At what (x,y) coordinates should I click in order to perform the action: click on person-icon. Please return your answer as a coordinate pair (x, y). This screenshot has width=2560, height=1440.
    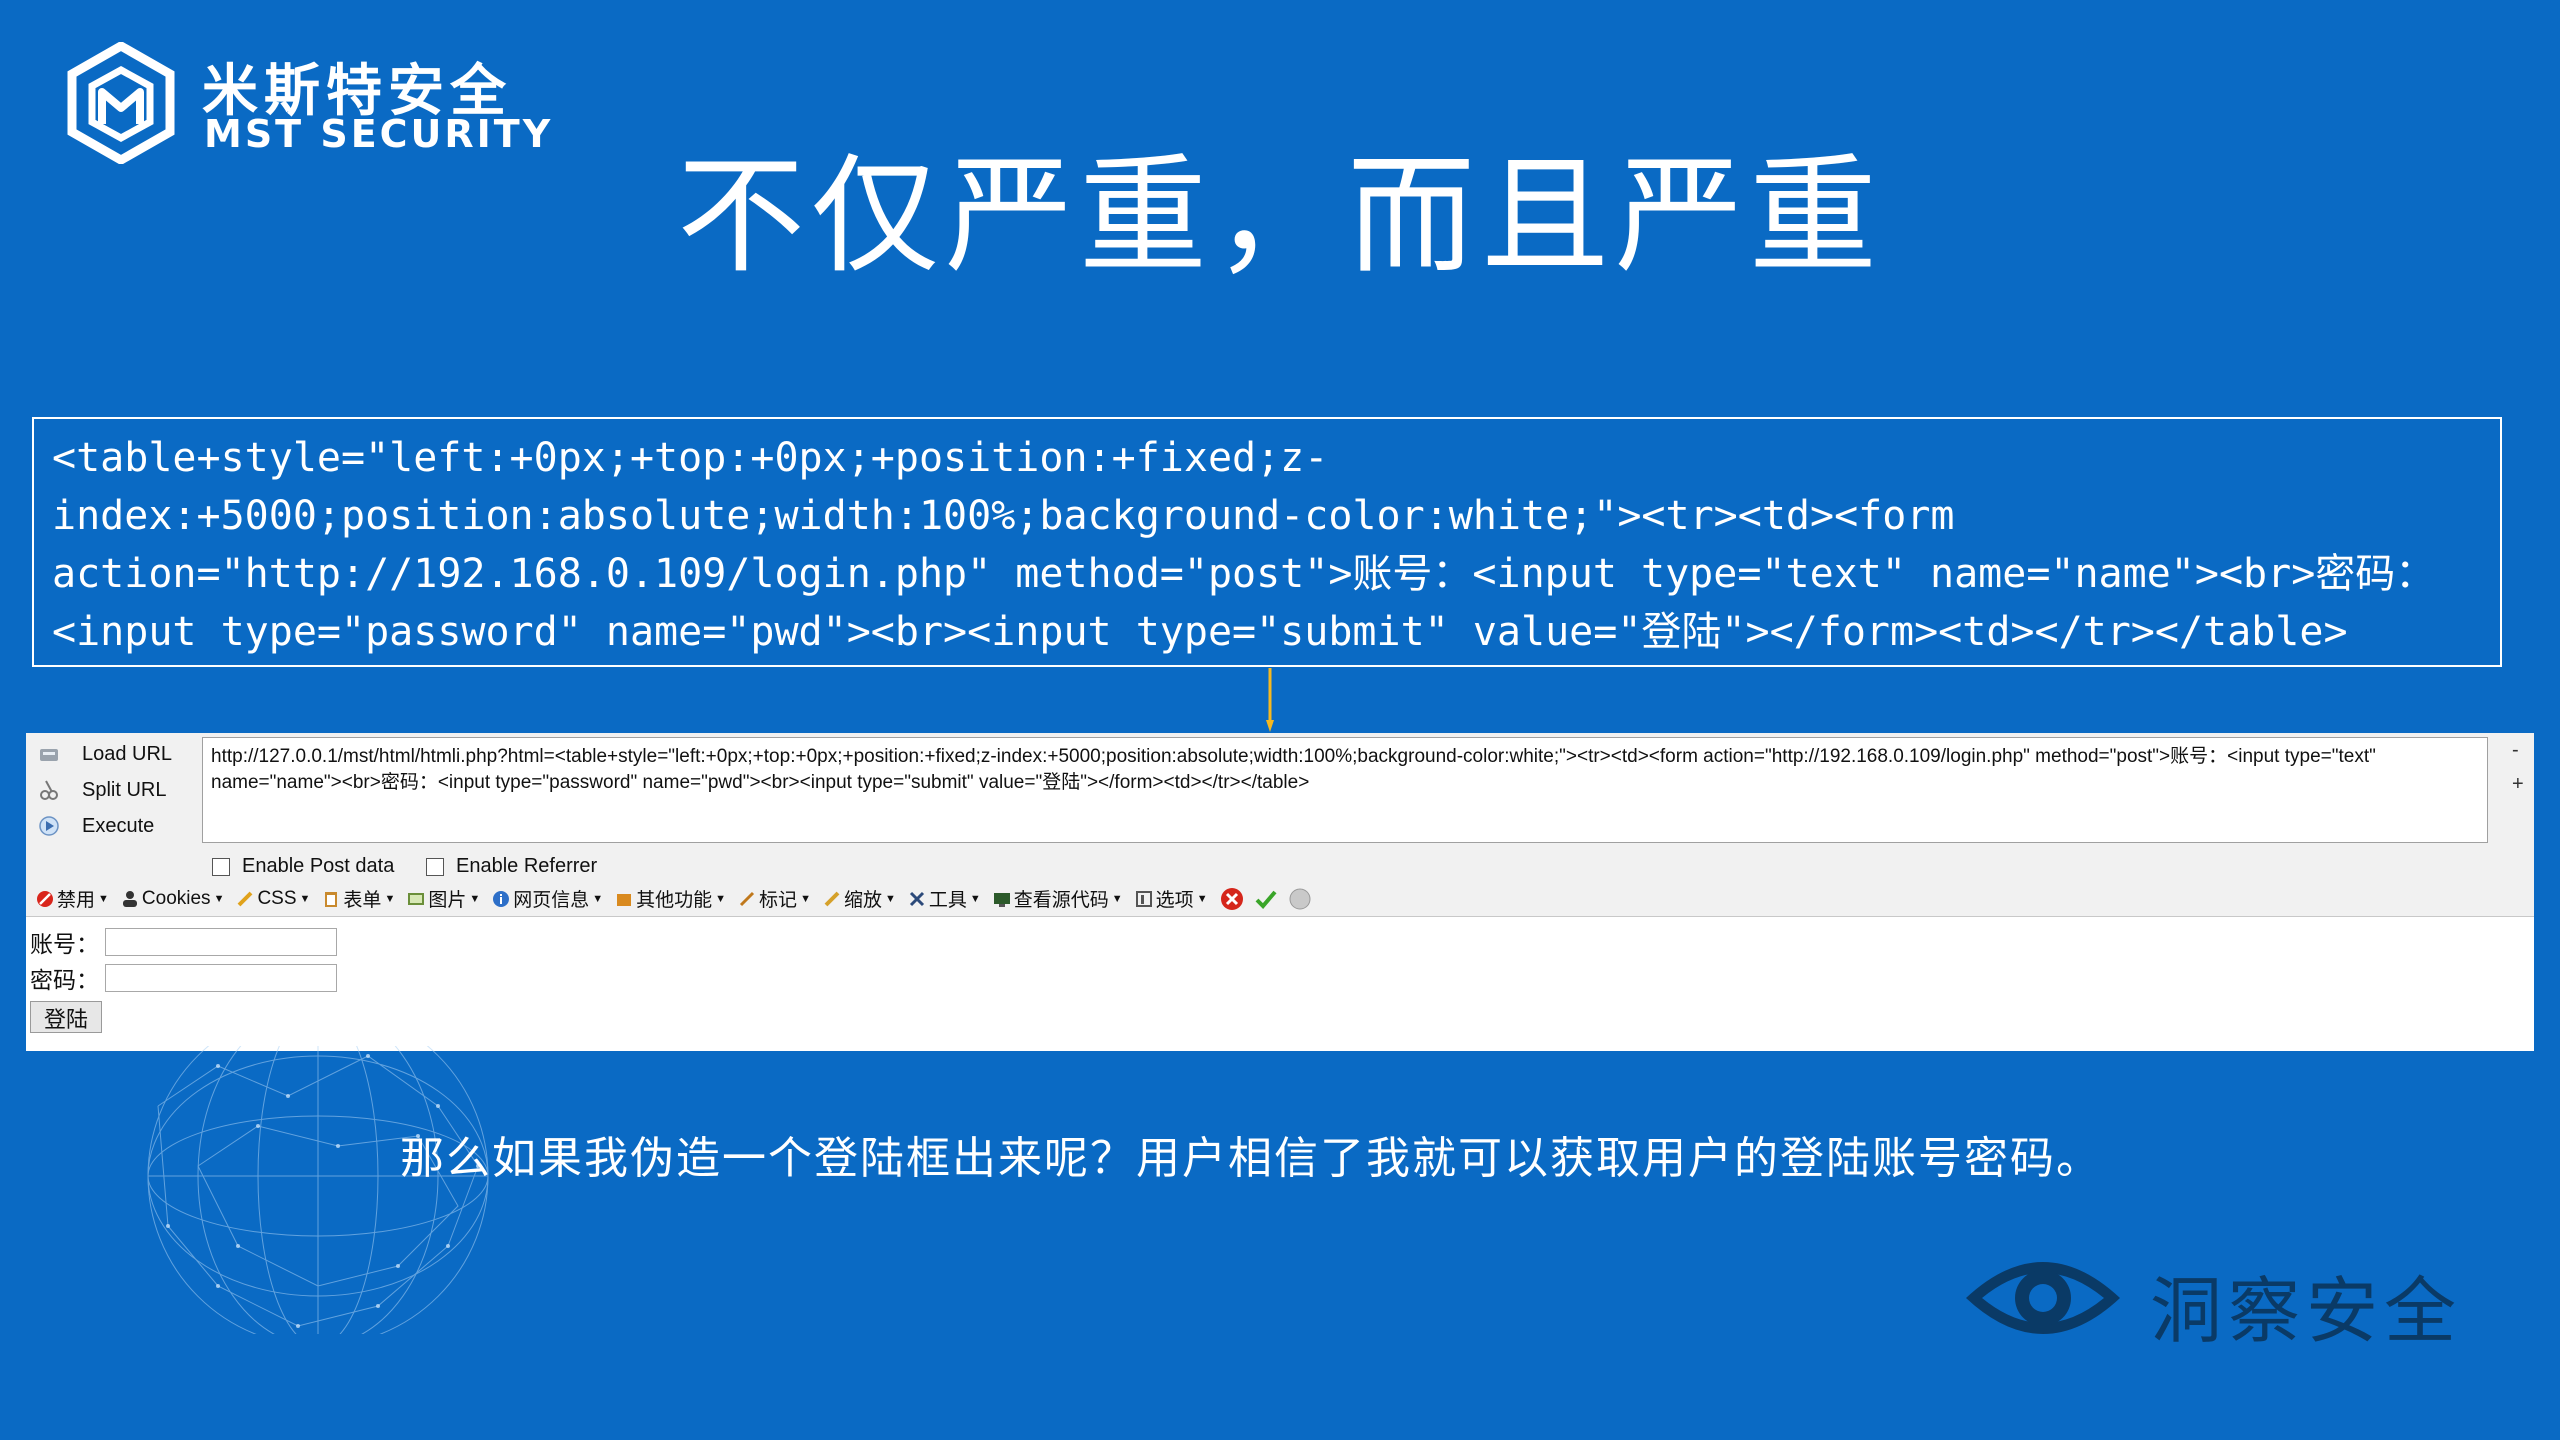
    Looking at the image, I should click on (129, 898).